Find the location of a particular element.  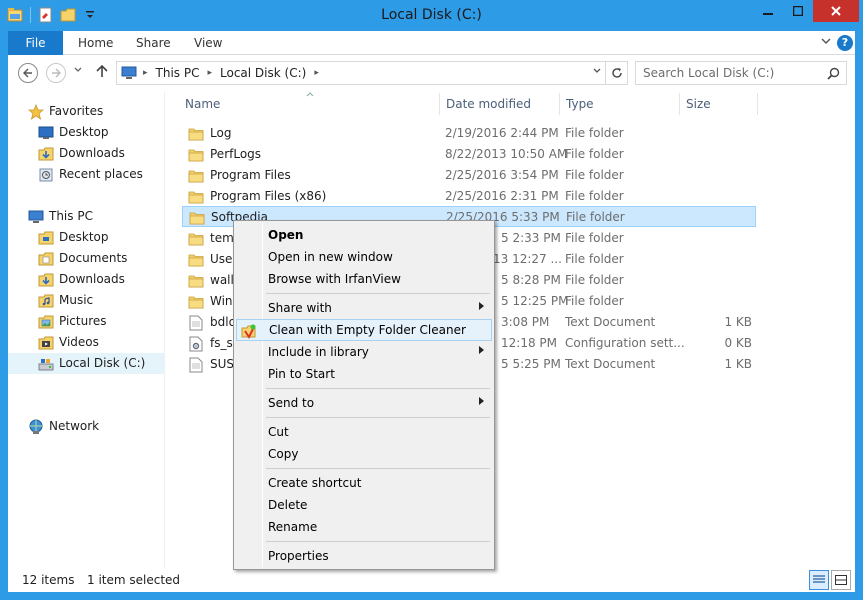

computer-icon is located at coordinates (36, 217).